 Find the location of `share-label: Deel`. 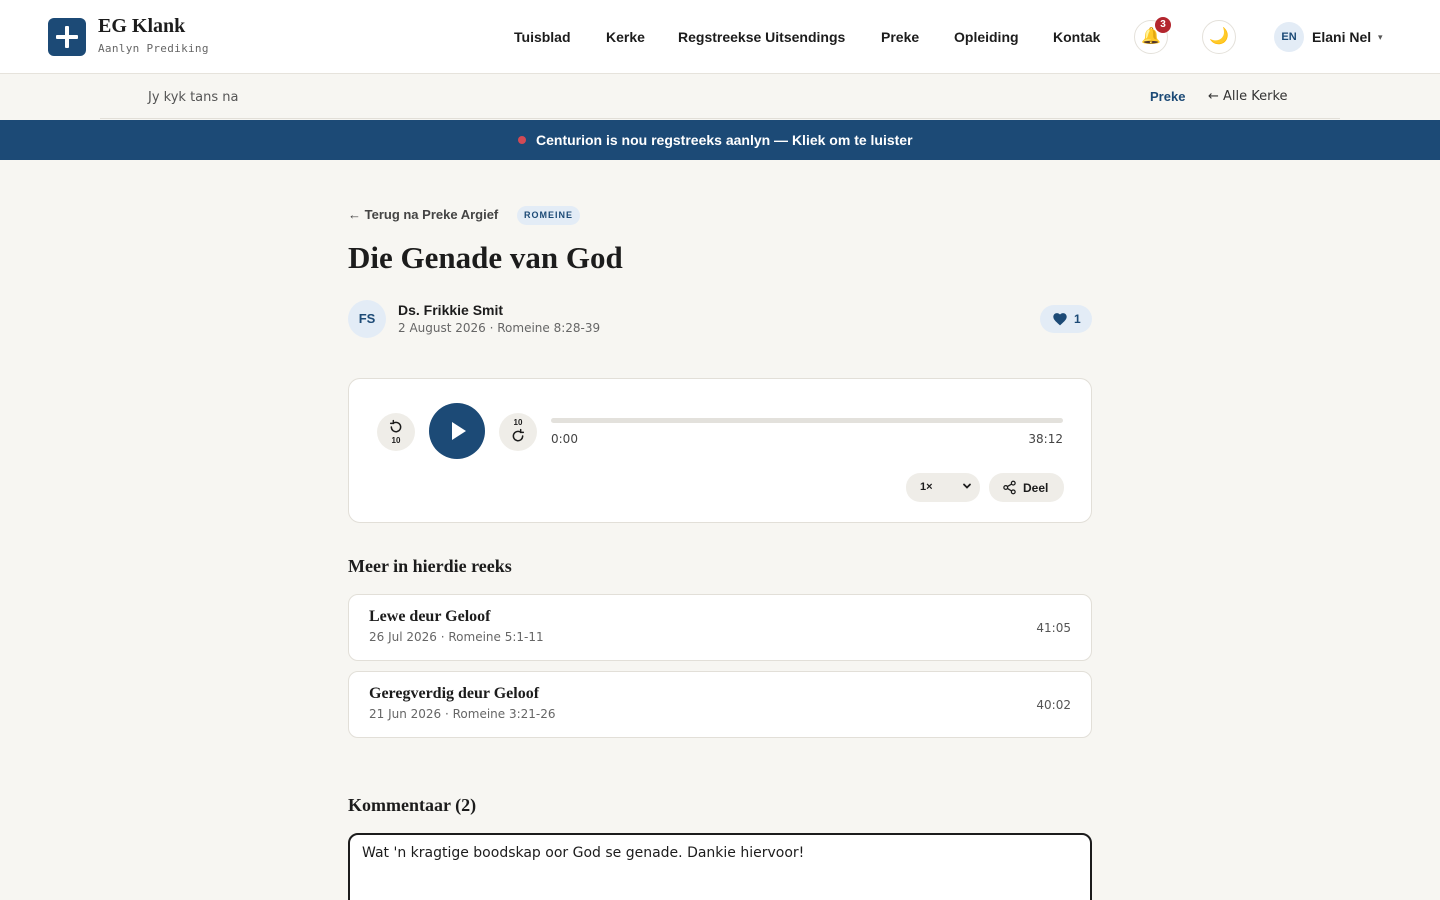

share-label: Deel is located at coordinates (1036, 488).